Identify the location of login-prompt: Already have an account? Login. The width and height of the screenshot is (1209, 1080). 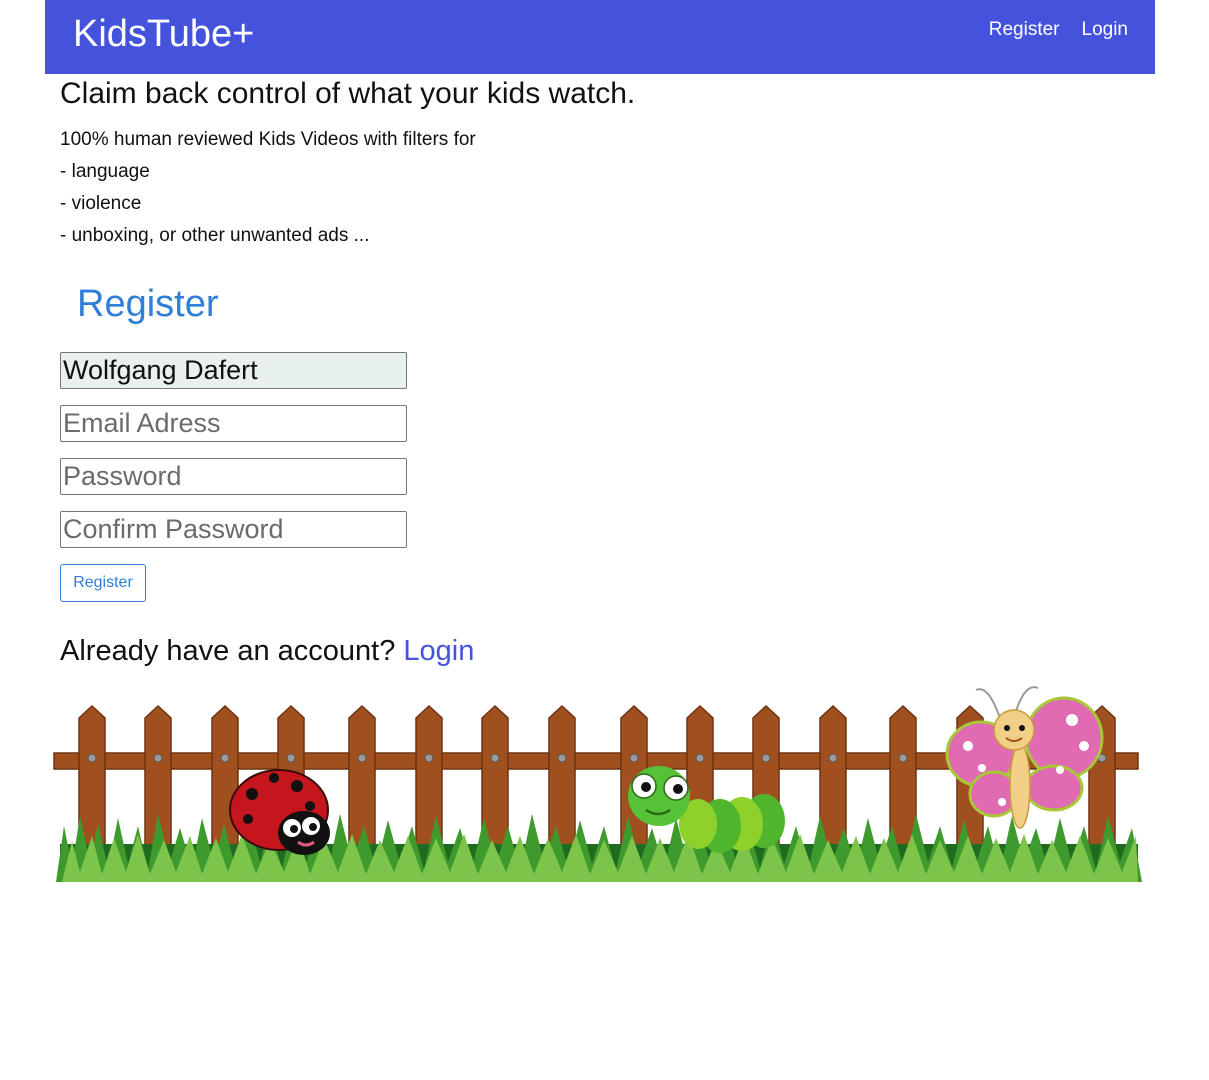
(267, 651).